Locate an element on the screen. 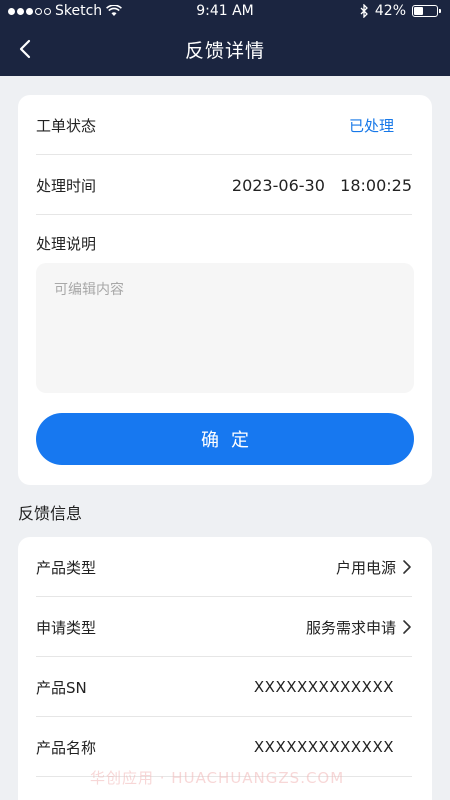 Image resolution: width=450 pixels, height=800 pixels. page-title: 反馈详情 is located at coordinates (224, 51).